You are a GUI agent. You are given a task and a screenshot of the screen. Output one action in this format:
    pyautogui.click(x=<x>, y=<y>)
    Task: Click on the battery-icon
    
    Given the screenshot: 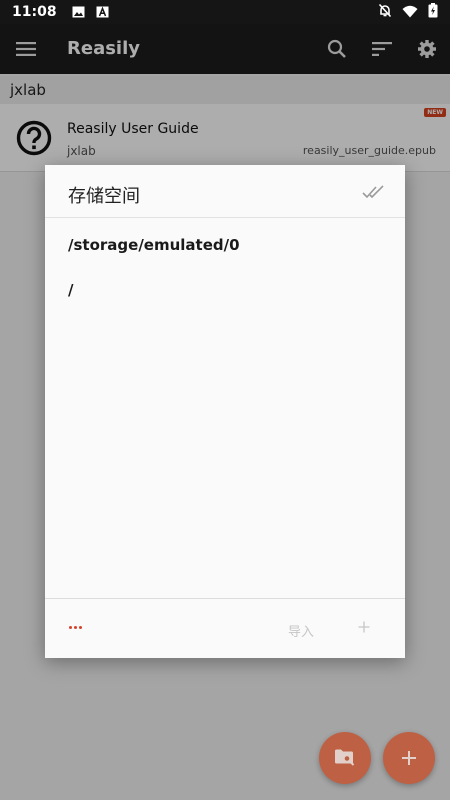 What is the action you would take?
    pyautogui.click(x=433, y=12)
    